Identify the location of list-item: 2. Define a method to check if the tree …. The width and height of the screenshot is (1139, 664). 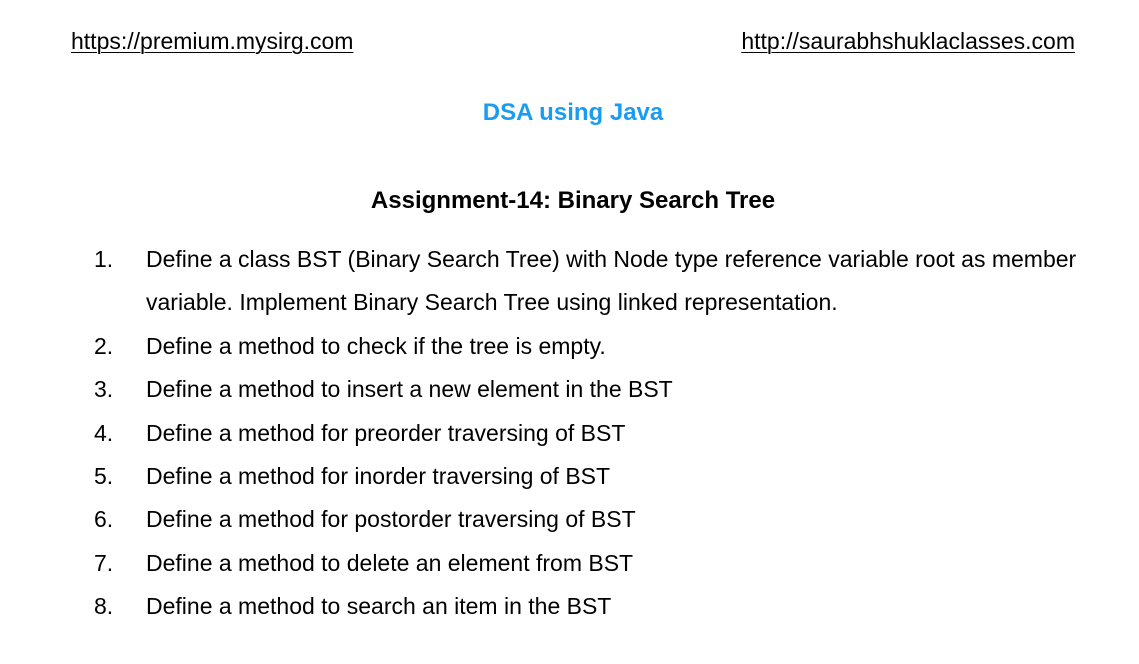
(569, 346).